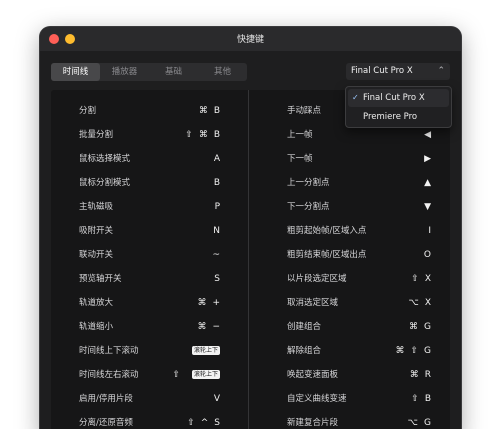  Describe the element at coordinates (149, 303) in the screenshot. I see `left-shortcut-row: 轨道放大 ⌘ +` at that location.